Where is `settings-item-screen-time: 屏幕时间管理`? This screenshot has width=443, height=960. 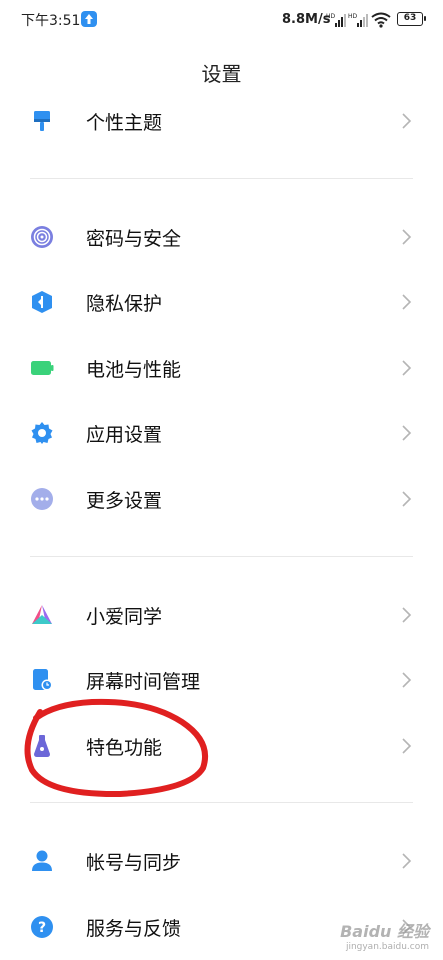 settings-item-screen-time: 屏幕时间管理 is located at coordinates (221, 680).